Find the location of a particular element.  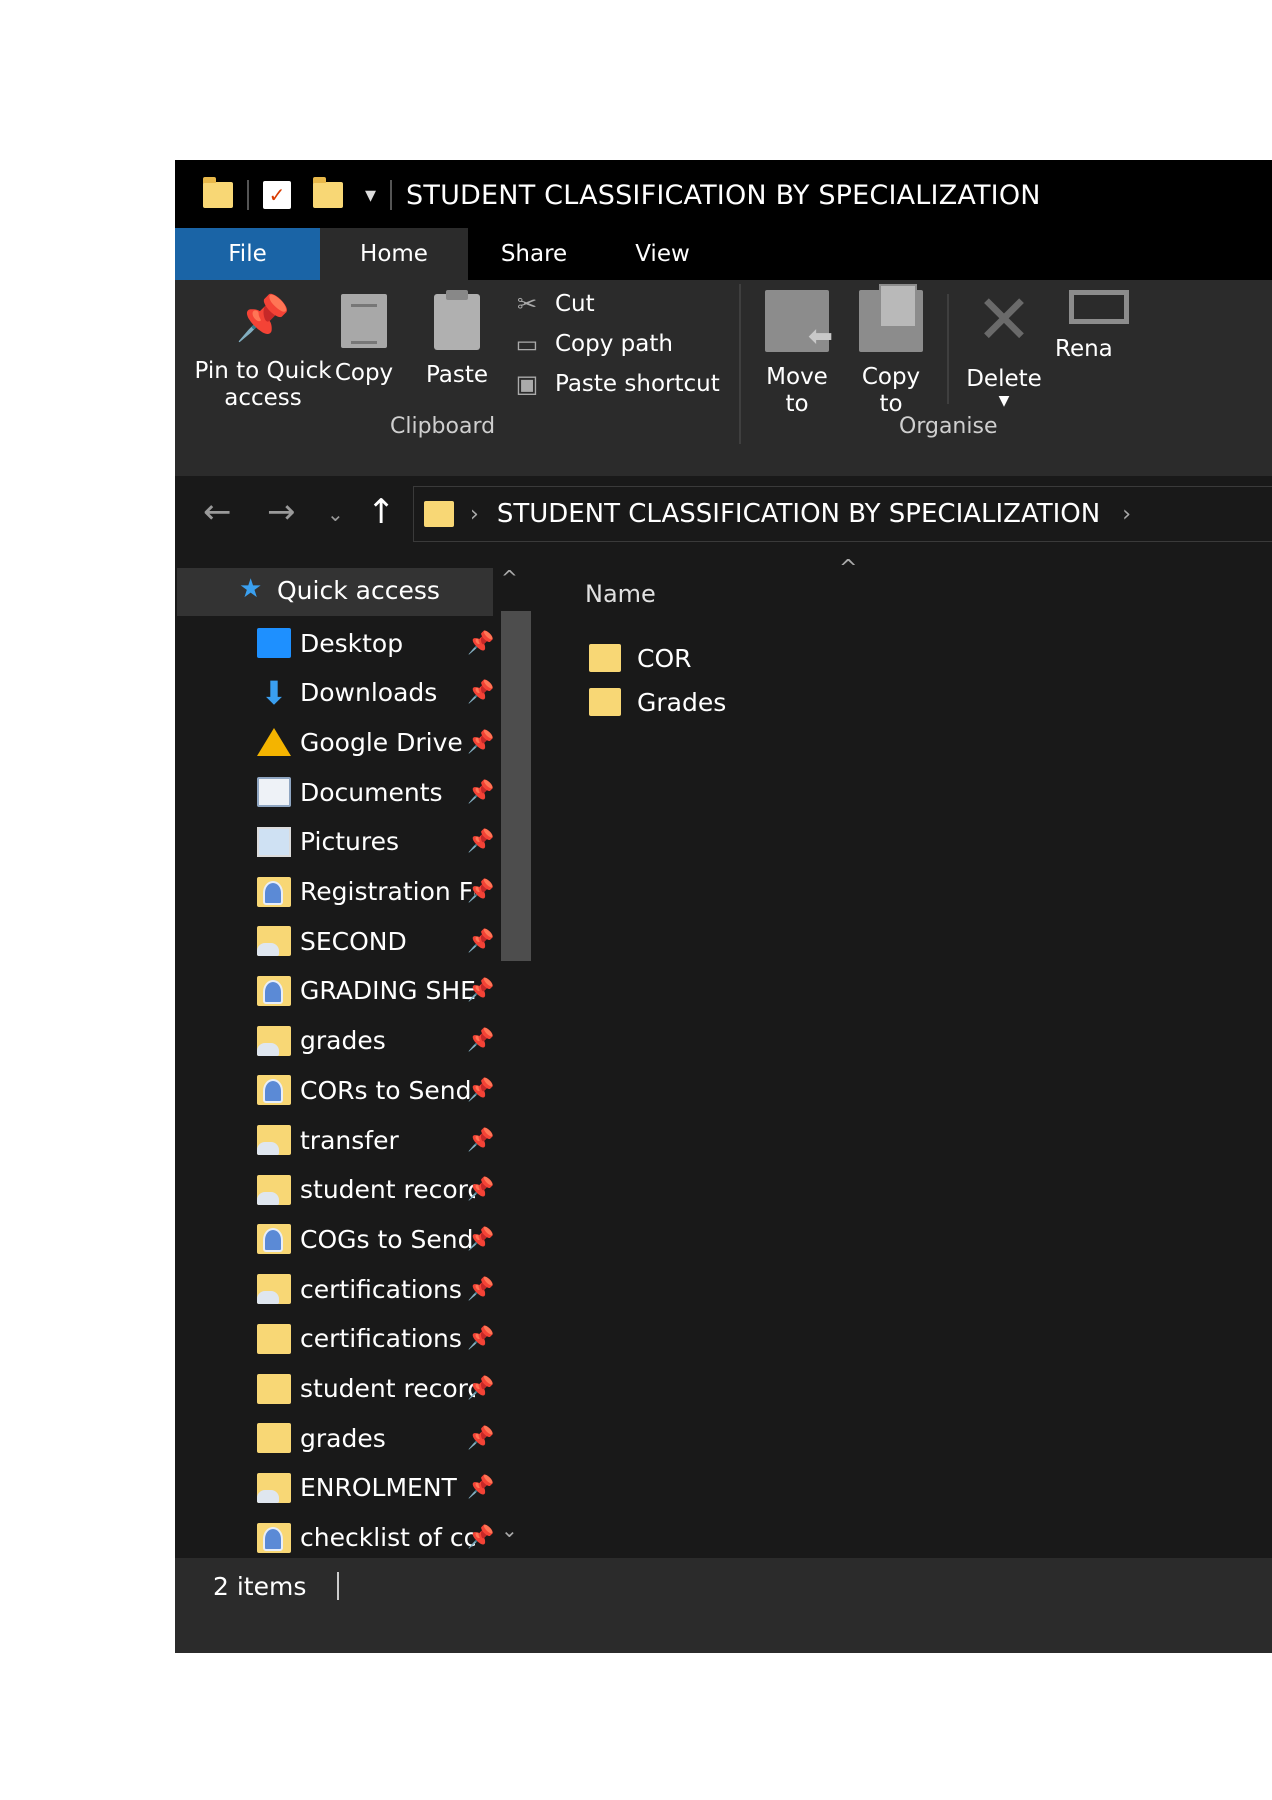

sidebar-item: Google Drive 📌 is located at coordinates (345, 742).